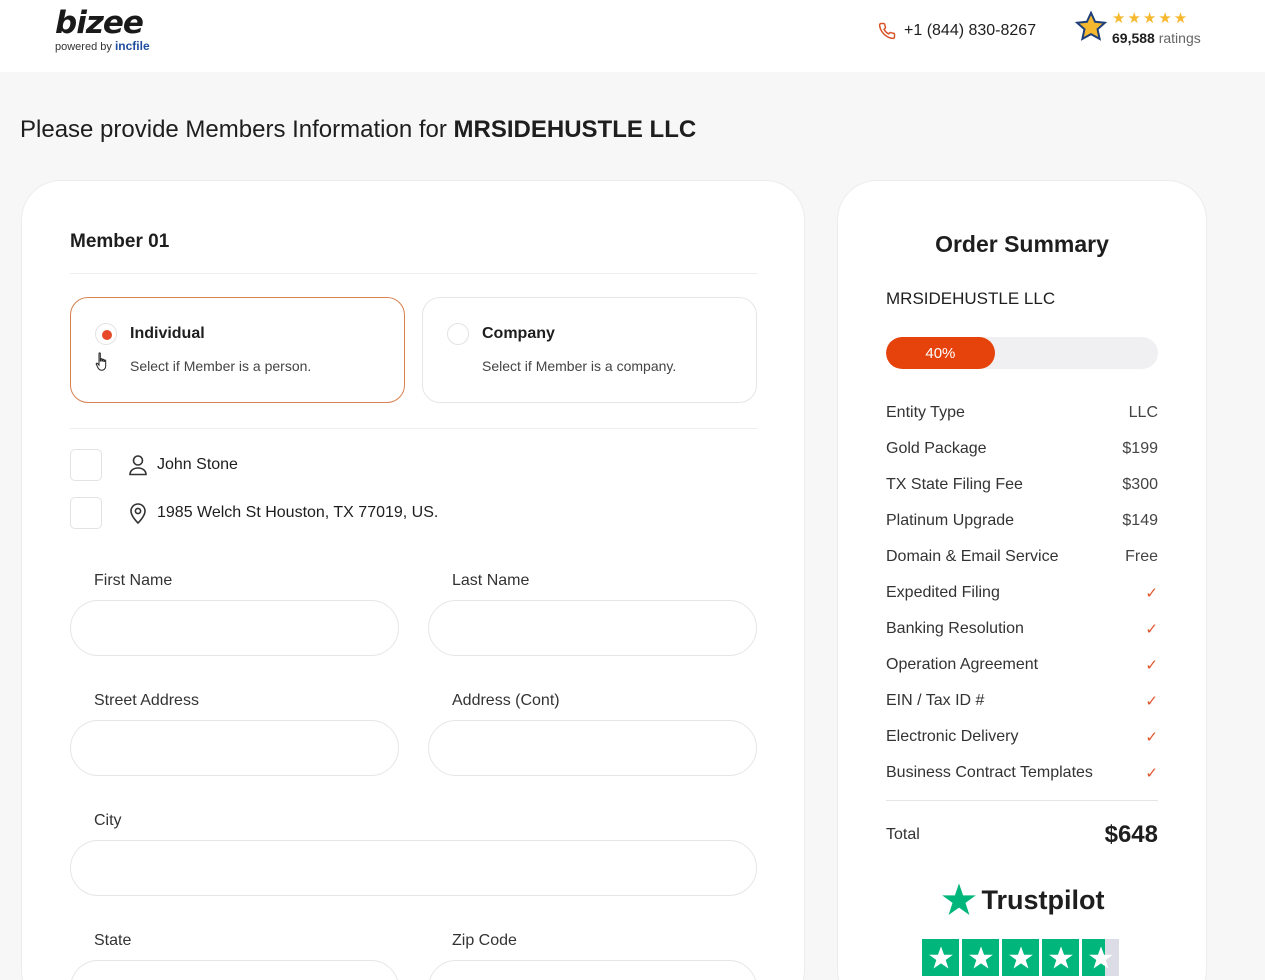 The image size is (1265, 980). What do you see at coordinates (484, 940) in the screenshot?
I see `zip-code-label: Zip Code` at bounding box center [484, 940].